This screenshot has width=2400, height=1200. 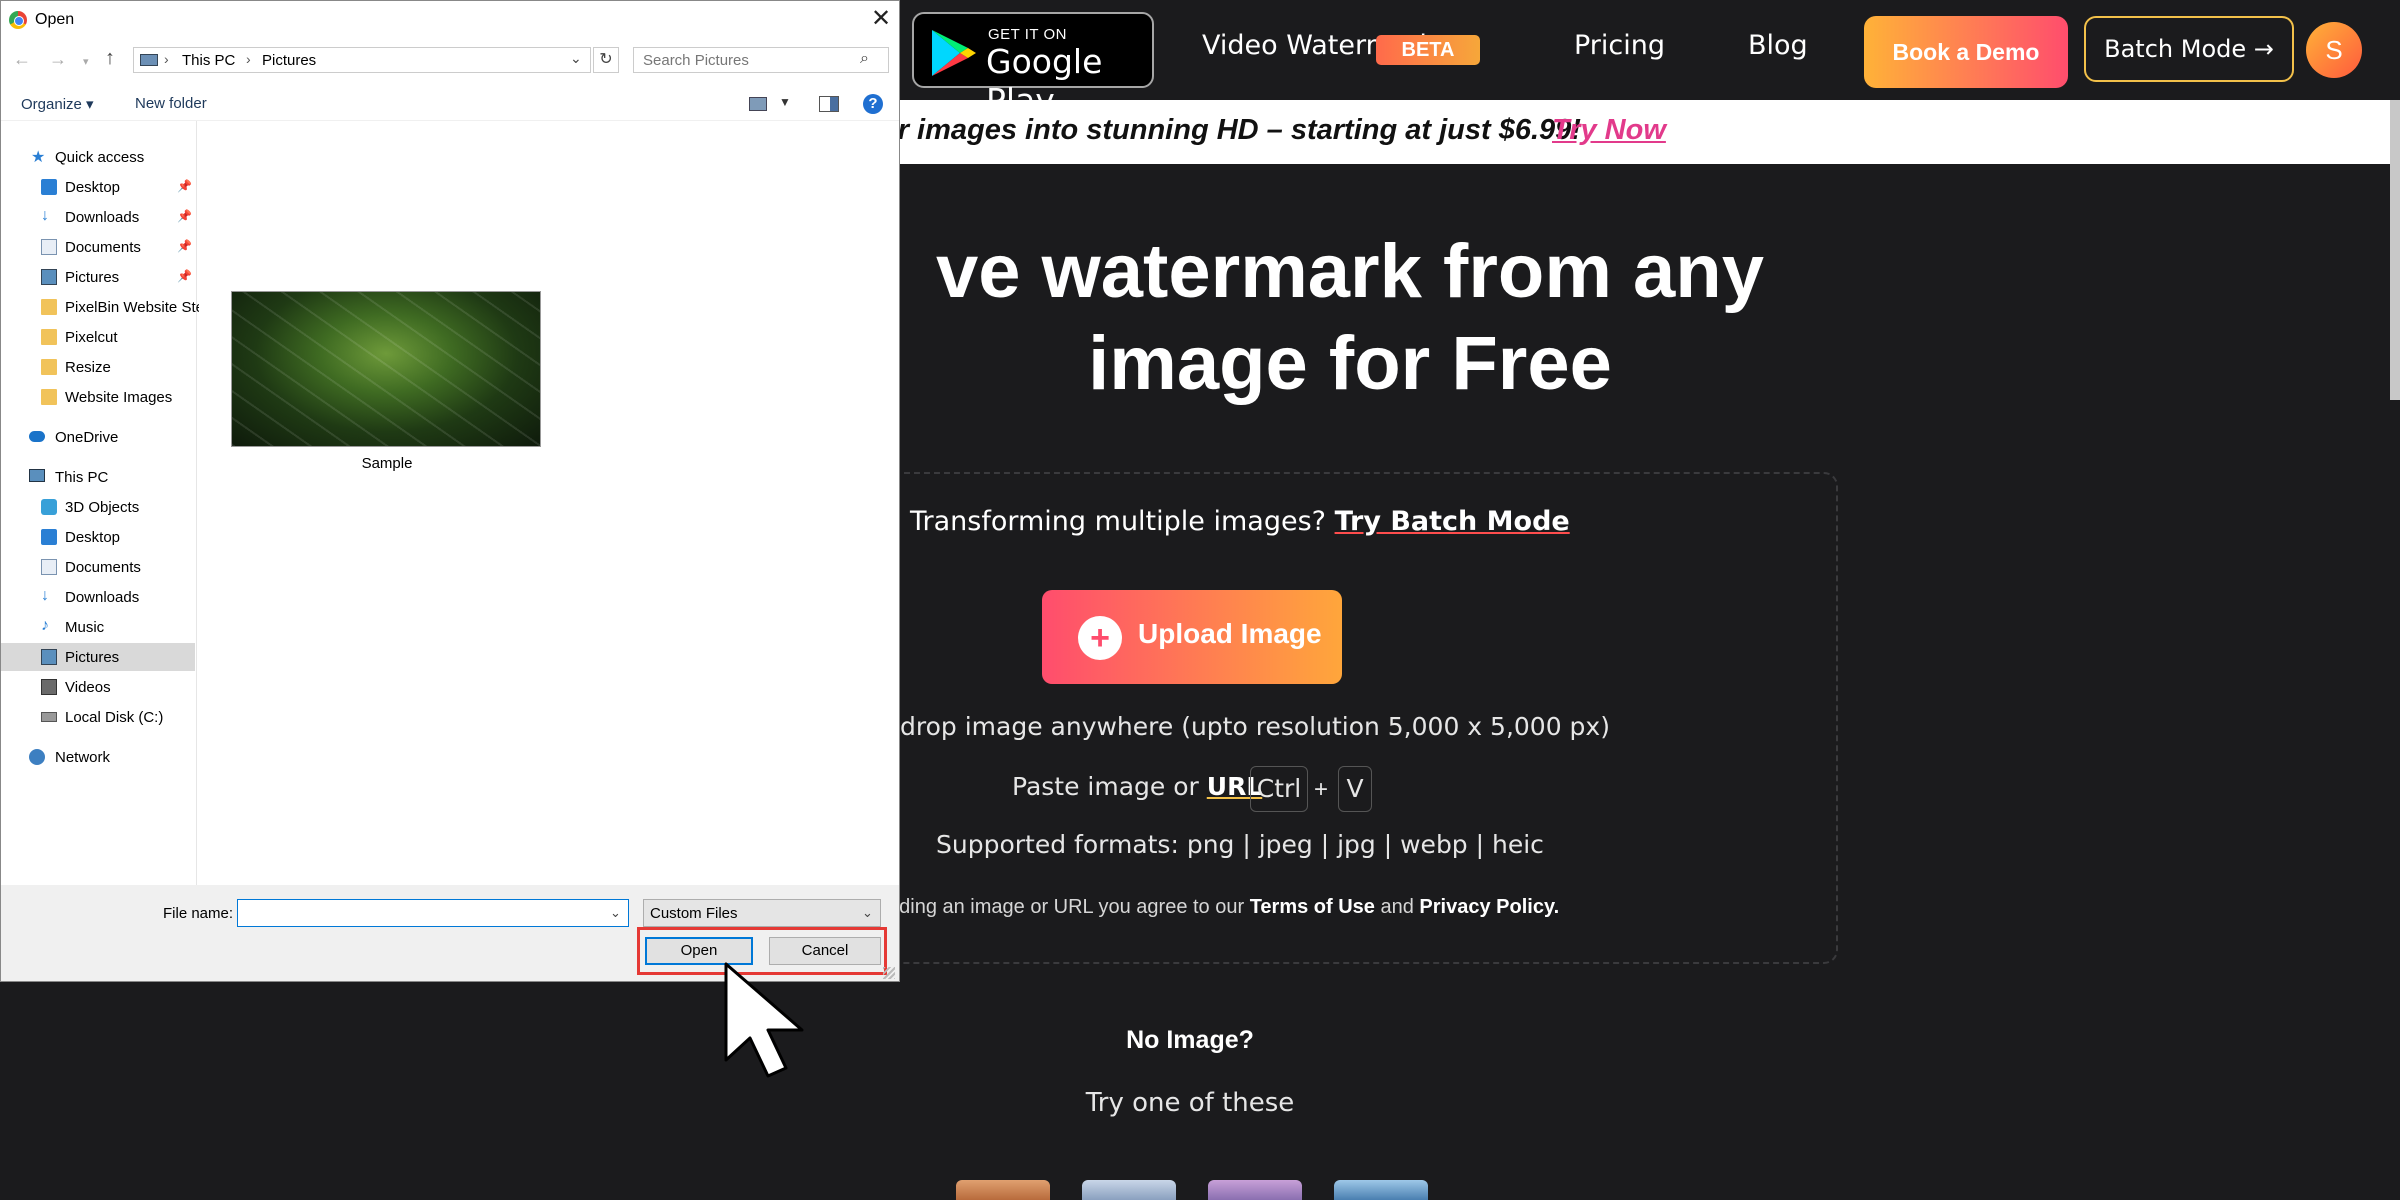 What do you see at coordinates (362, 60) in the screenshot?
I see `address-bar: › This PC › Pictures ⌄` at bounding box center [362, 60].